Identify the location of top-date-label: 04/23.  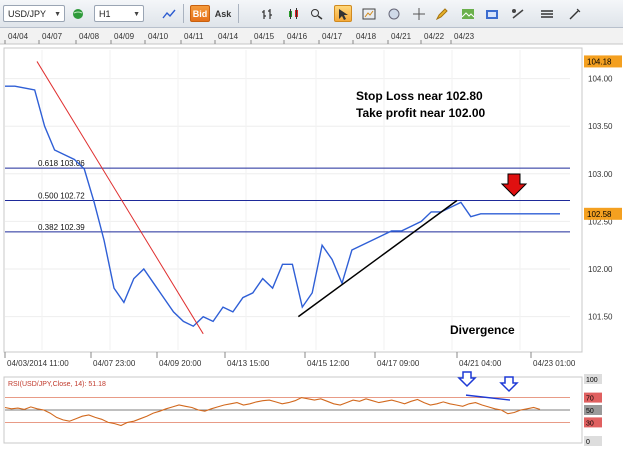
(464, 36).